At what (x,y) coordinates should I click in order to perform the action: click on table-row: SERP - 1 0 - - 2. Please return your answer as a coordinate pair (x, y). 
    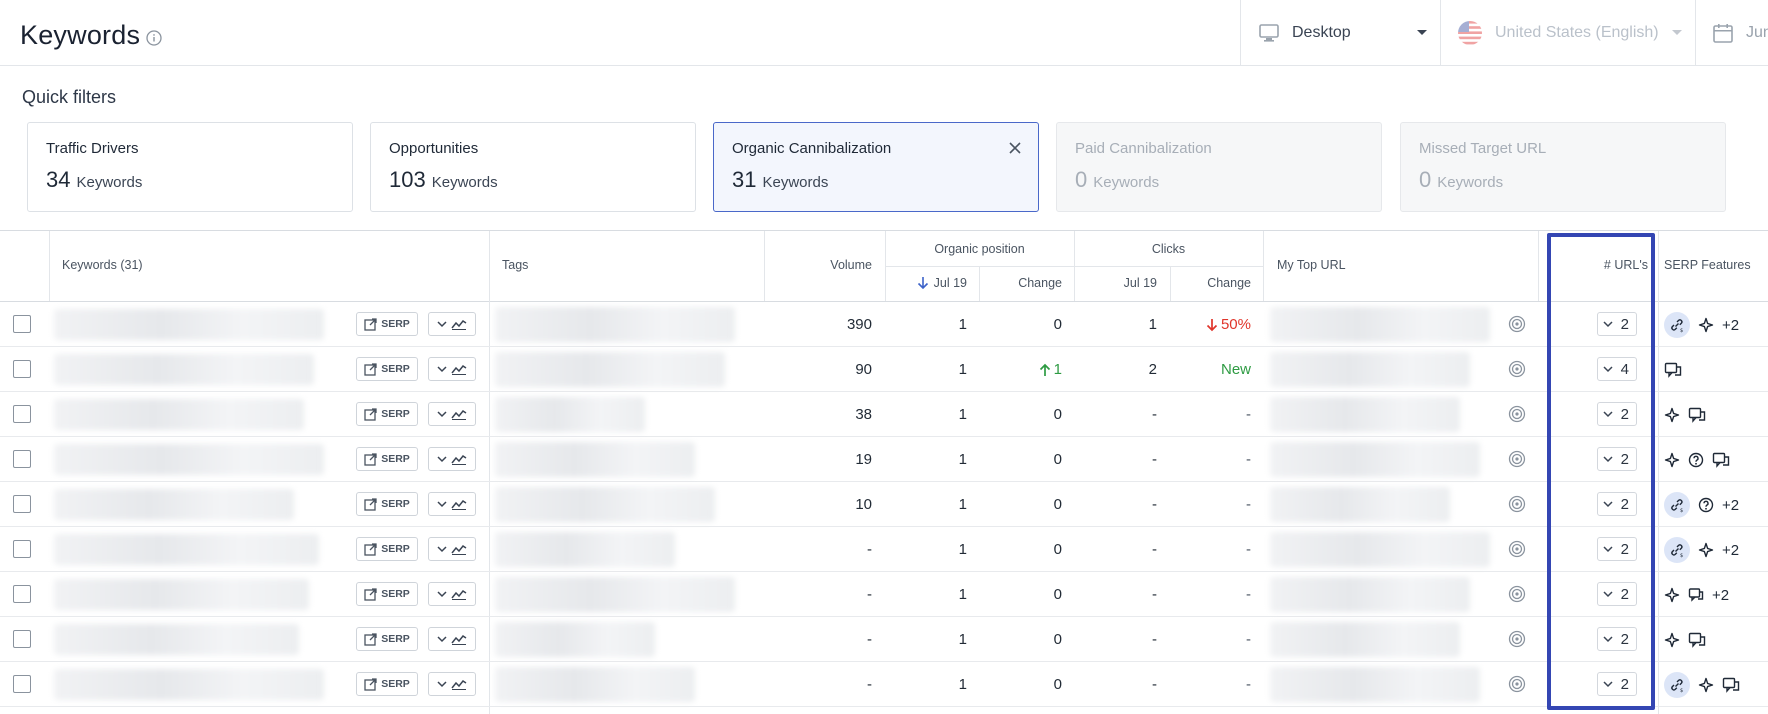
    Looking at the image, I should click on (884, 639).